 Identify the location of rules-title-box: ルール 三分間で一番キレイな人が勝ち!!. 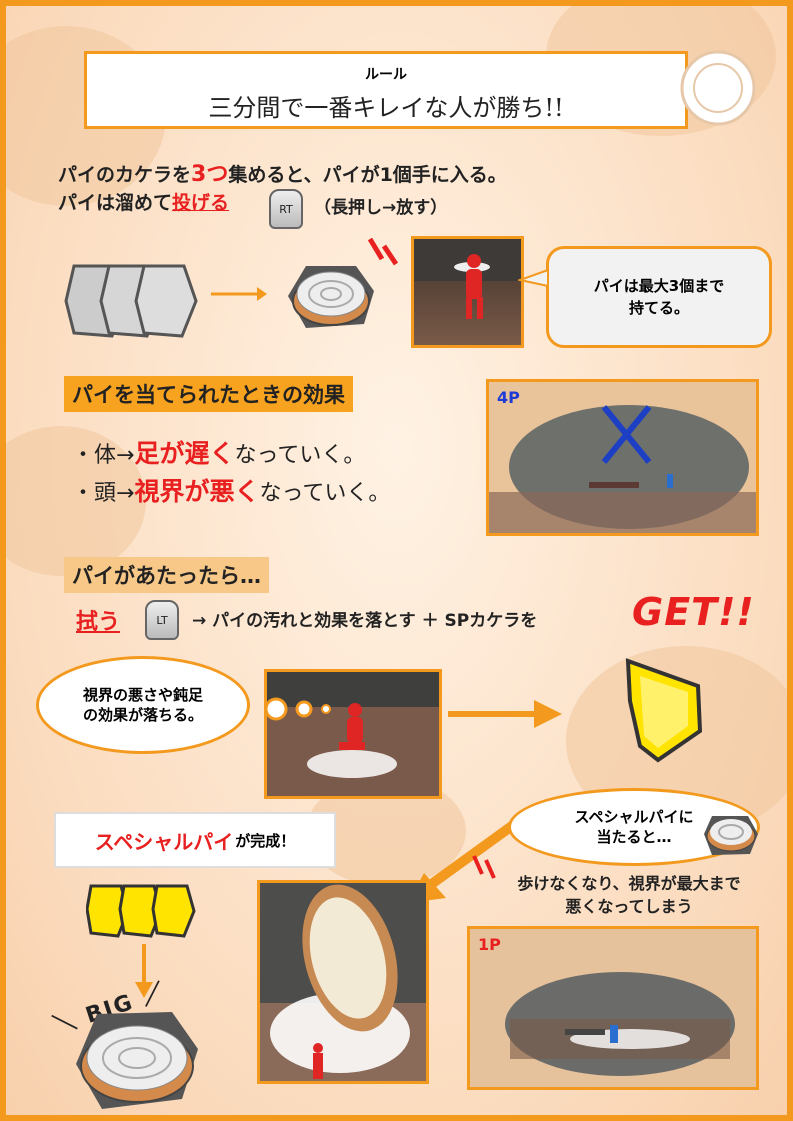
(386, 90).